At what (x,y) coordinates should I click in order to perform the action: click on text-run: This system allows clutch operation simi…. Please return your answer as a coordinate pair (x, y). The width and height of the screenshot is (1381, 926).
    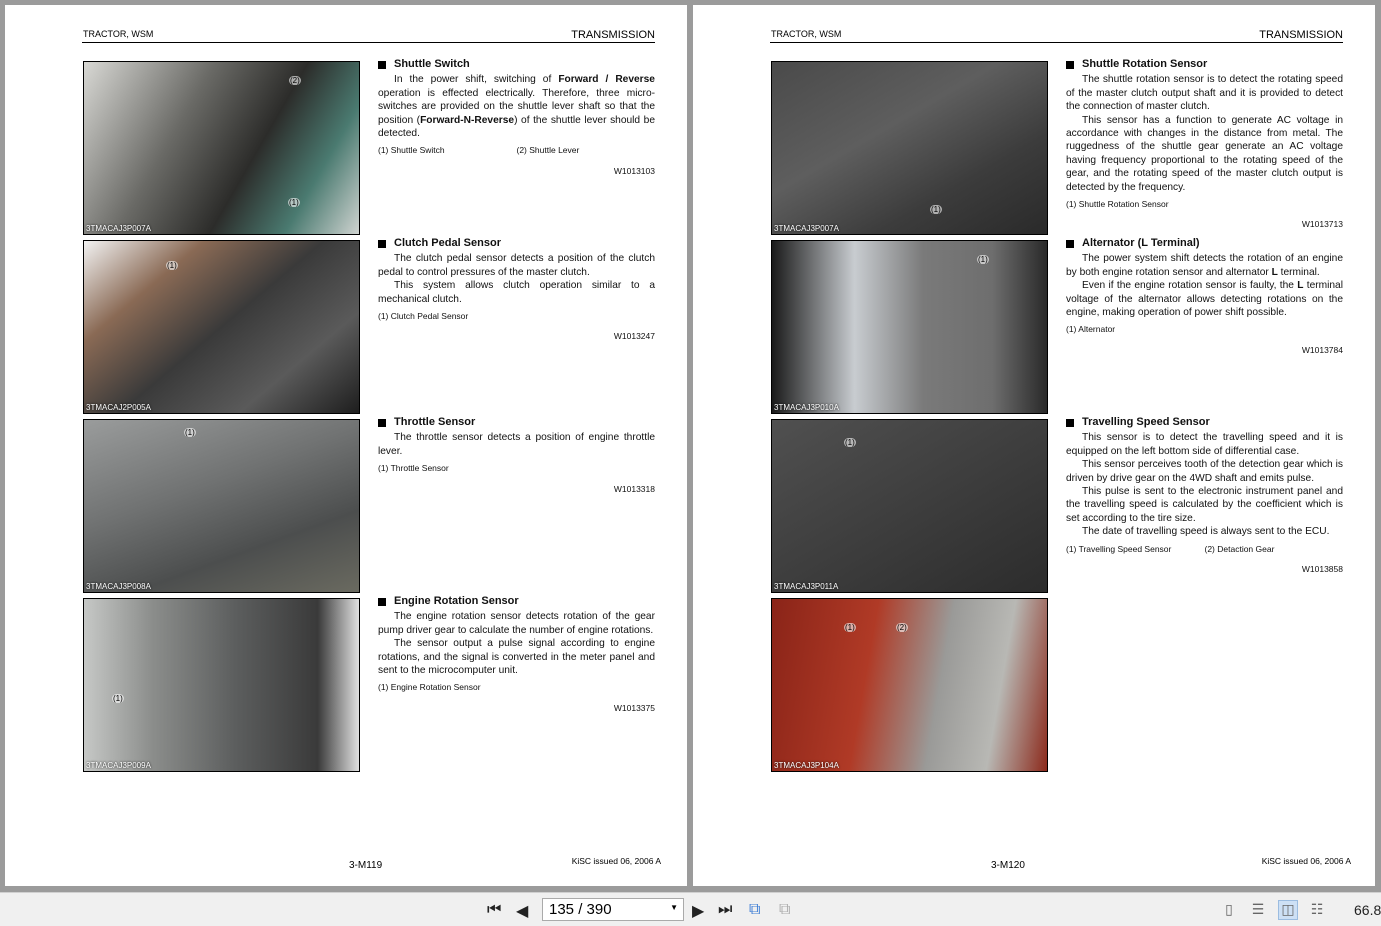
    Looking at the image, I should click on (516, 292).